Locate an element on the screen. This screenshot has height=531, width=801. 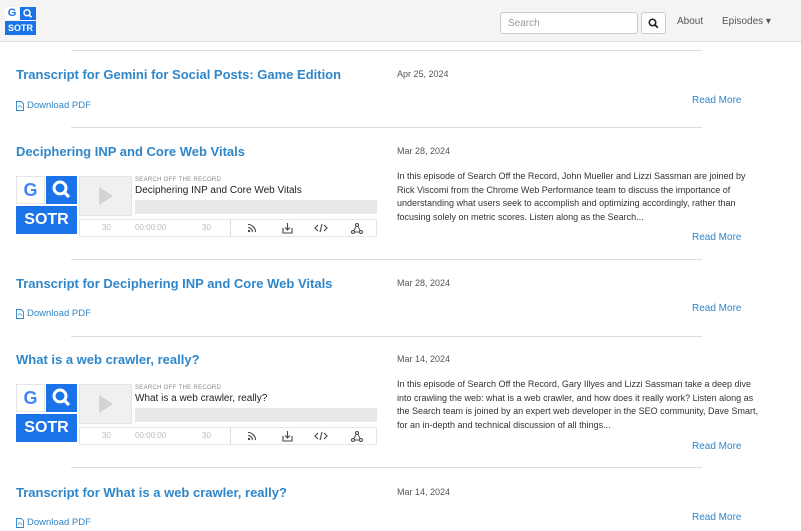
episode-title: What is a web crawler, really? is located at coordinates (108, 359).